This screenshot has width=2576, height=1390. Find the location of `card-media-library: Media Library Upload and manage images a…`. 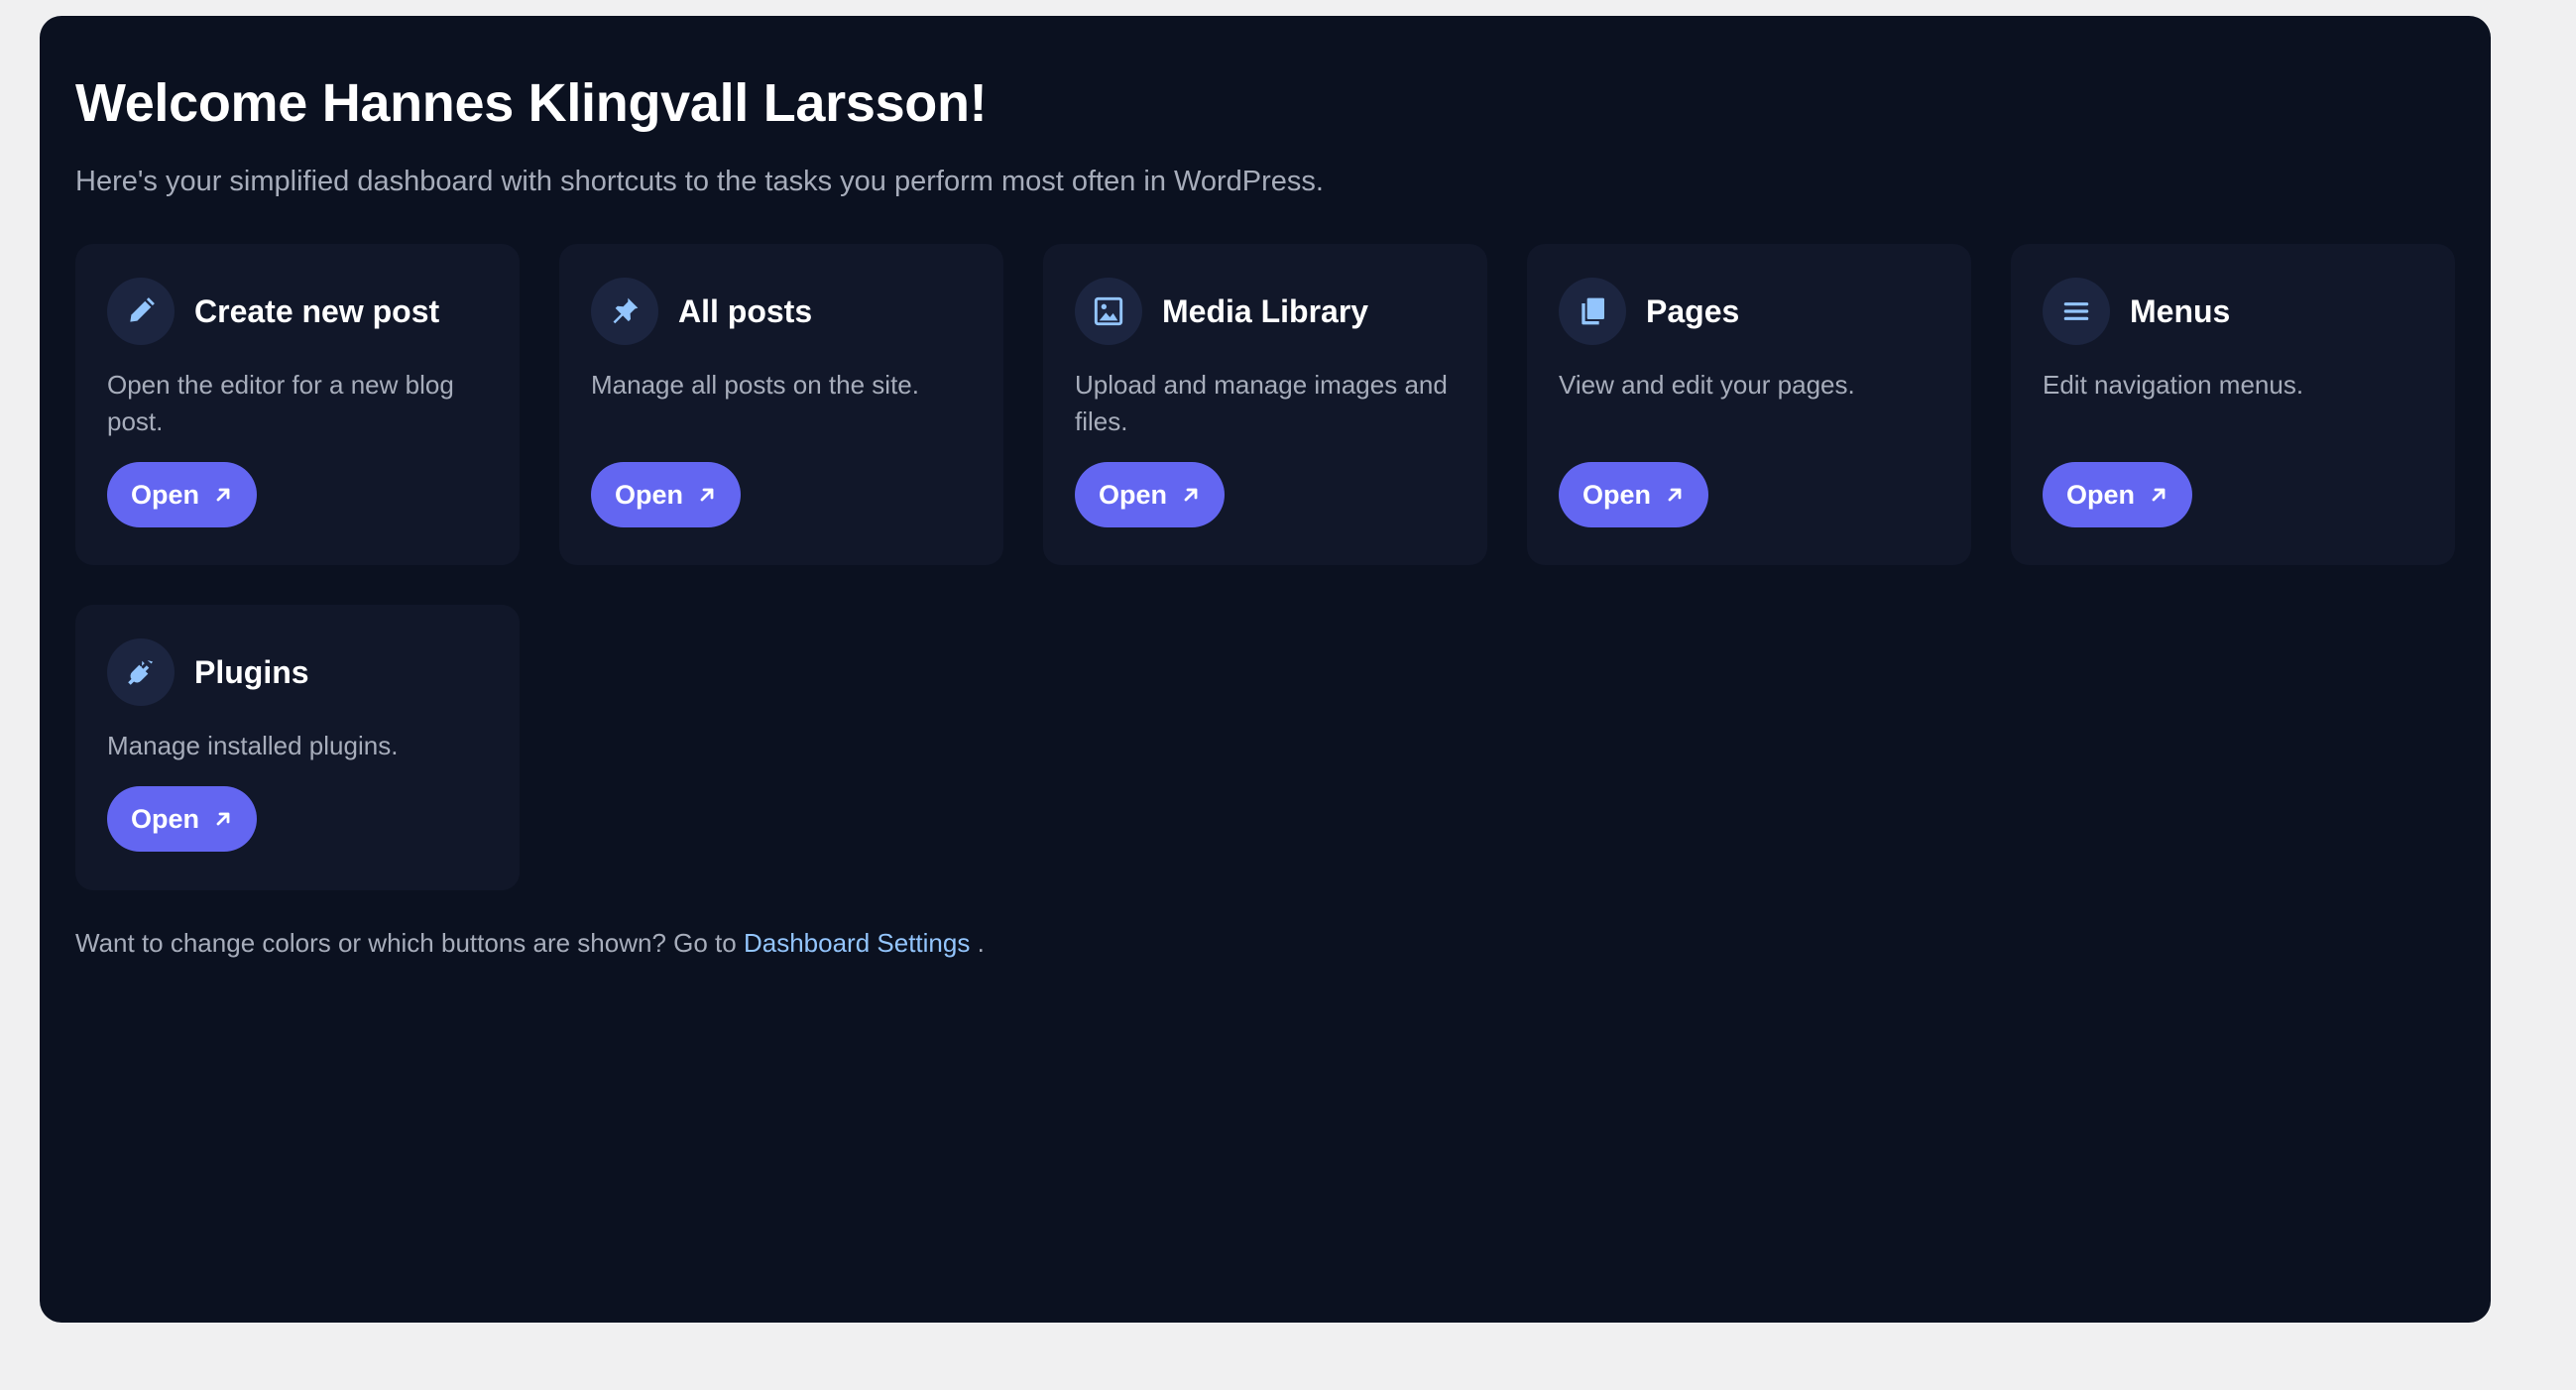

card-media-library: Media Library Upload and manage images a… is located at coordinates (1265, 405).